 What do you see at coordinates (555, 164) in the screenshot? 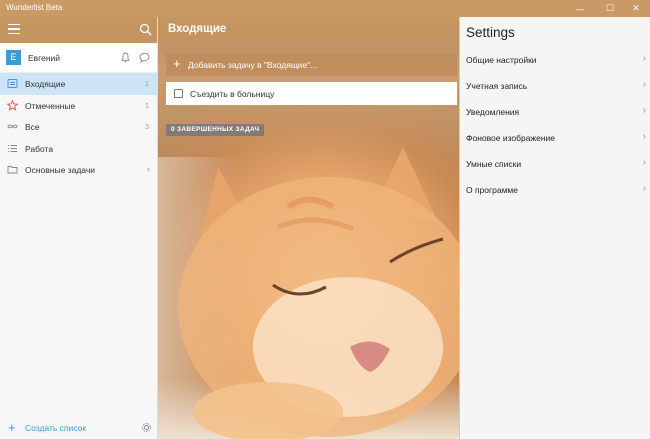
I see `settings-item-smart-lists: Умные списки ›` at bounding box center [555, 164].